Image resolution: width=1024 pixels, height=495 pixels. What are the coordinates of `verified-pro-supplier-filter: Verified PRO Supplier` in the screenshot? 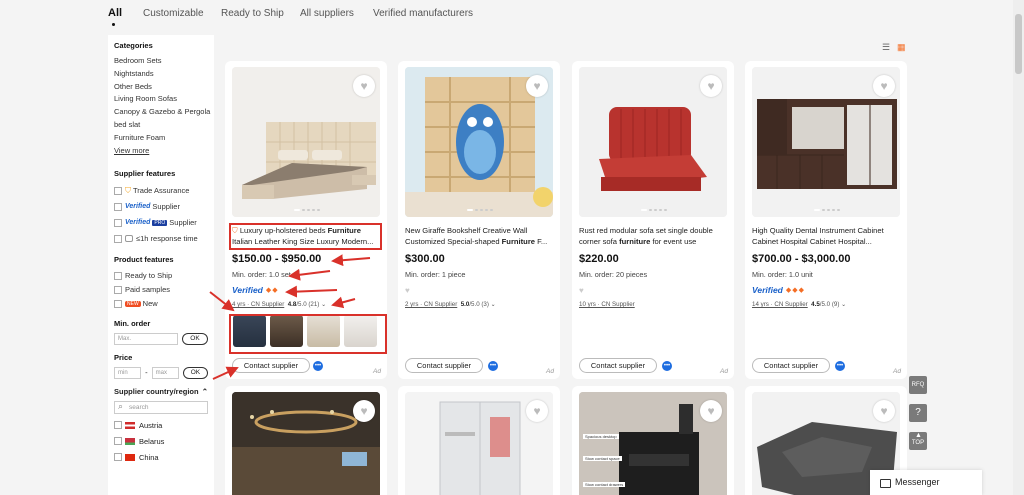 It's located at (161, 223).